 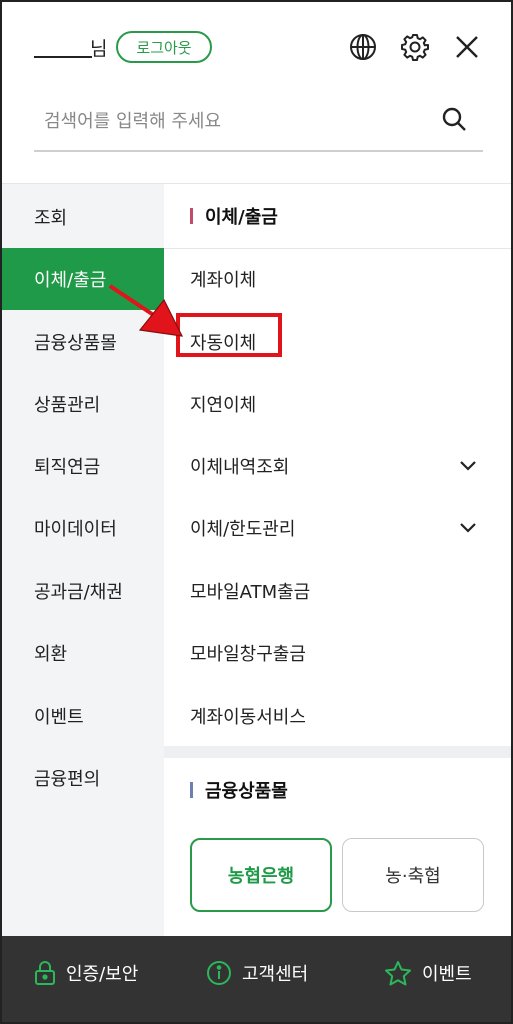 I want to click on menu-item-account-switch: 계좌이동서비스, so click(x=337, y=716).